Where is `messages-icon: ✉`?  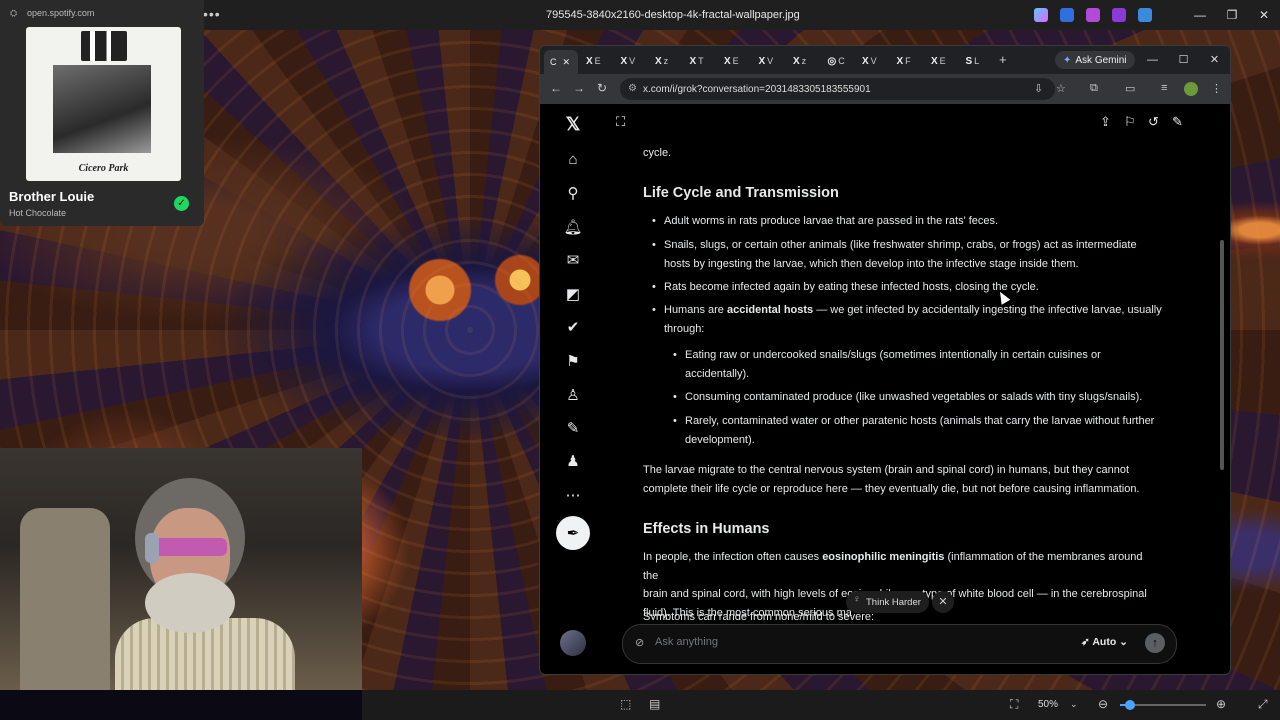
messages-icon: ✉ is located at coordinates (573, 260).